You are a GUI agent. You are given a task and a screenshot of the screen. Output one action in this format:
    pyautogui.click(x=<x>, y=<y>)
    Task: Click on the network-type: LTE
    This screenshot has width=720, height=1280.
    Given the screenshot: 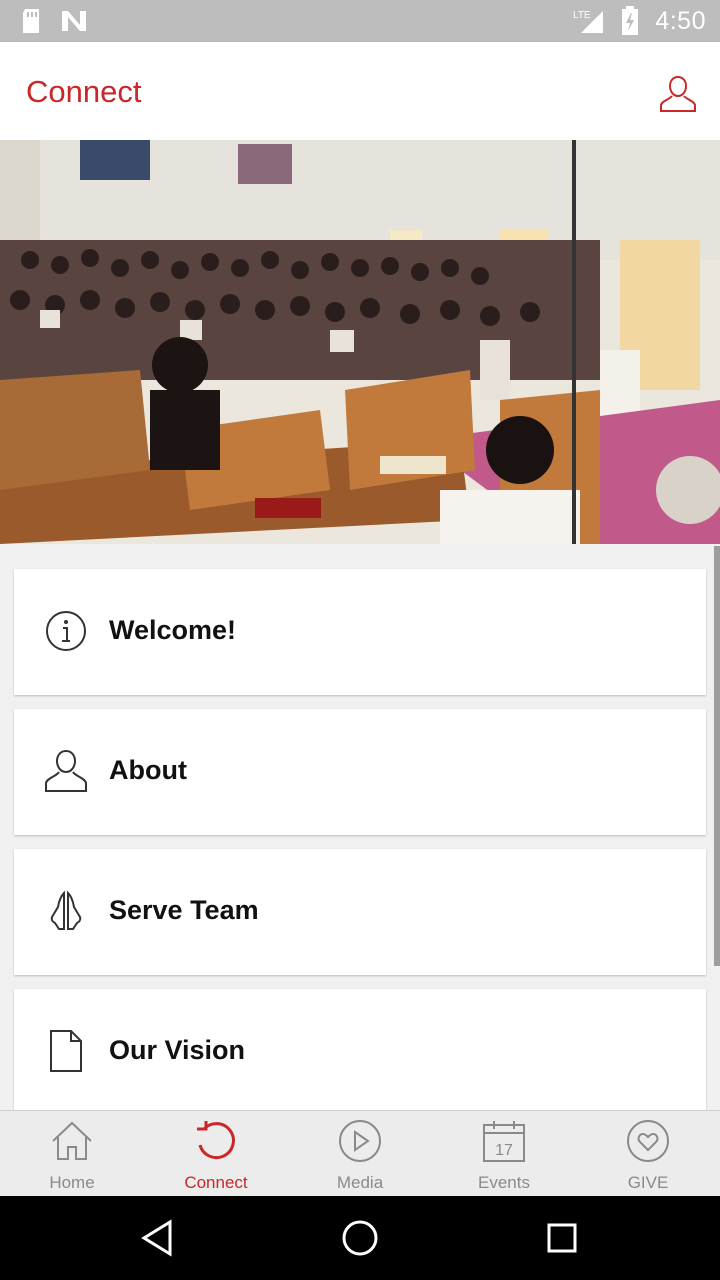 What is the action you would take?
    pyautogui.click(x=582, y=15)
    